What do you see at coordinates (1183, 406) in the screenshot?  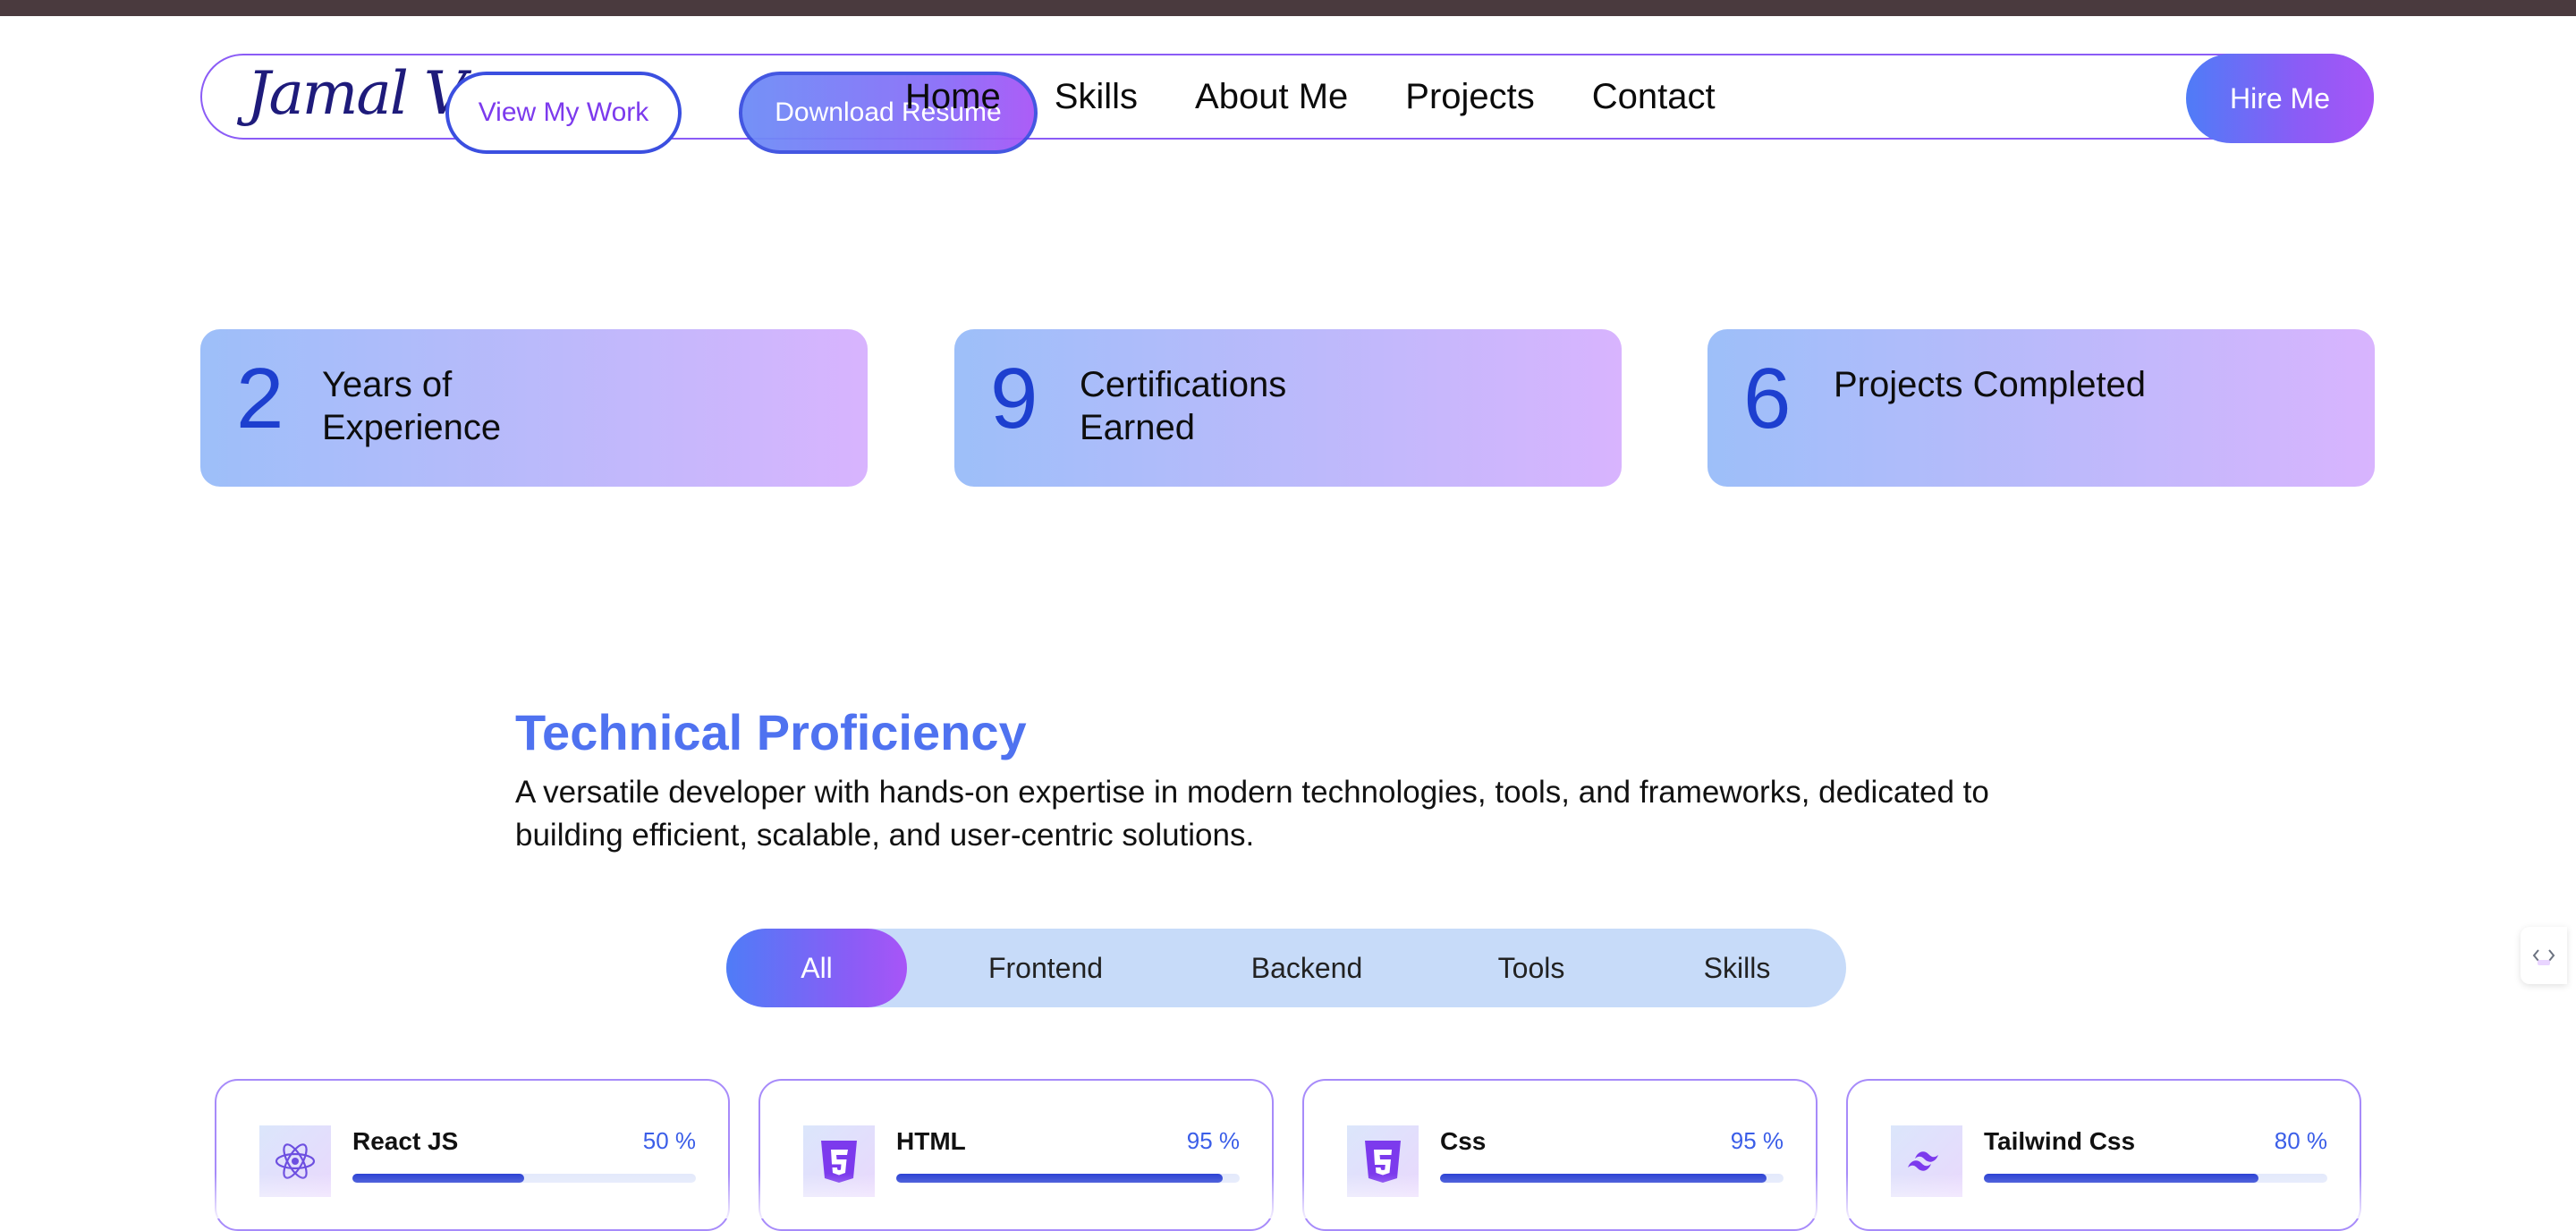 I see `stat-label: Certifications Earned` at bounding box center [1183, 406].